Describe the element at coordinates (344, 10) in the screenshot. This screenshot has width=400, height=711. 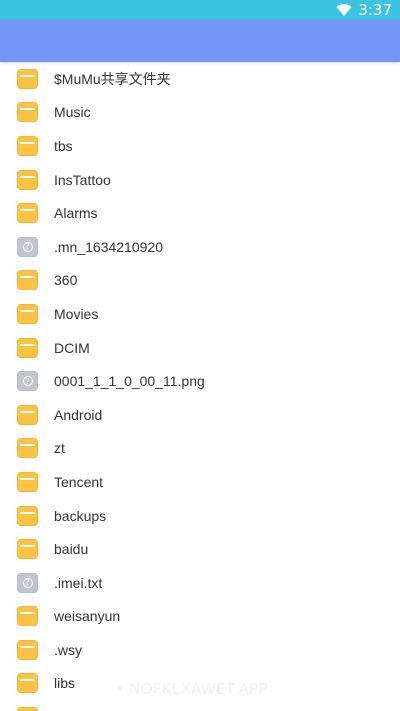
I see `wifi-icon` at that location.